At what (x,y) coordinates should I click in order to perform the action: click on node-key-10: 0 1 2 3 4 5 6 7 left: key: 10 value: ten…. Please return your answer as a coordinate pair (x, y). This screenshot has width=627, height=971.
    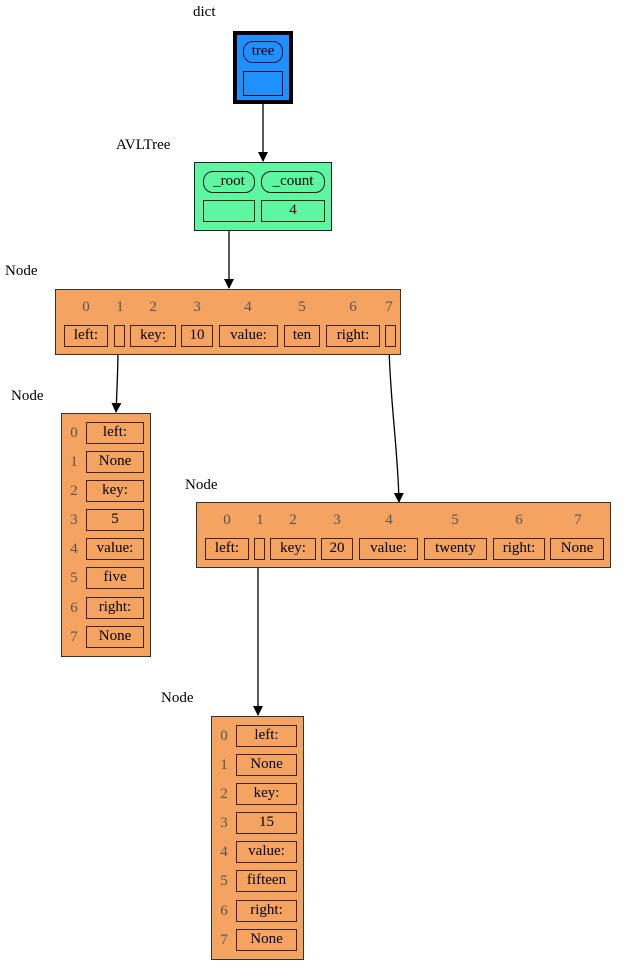
    Looking at the image, I should click on (228, 322).